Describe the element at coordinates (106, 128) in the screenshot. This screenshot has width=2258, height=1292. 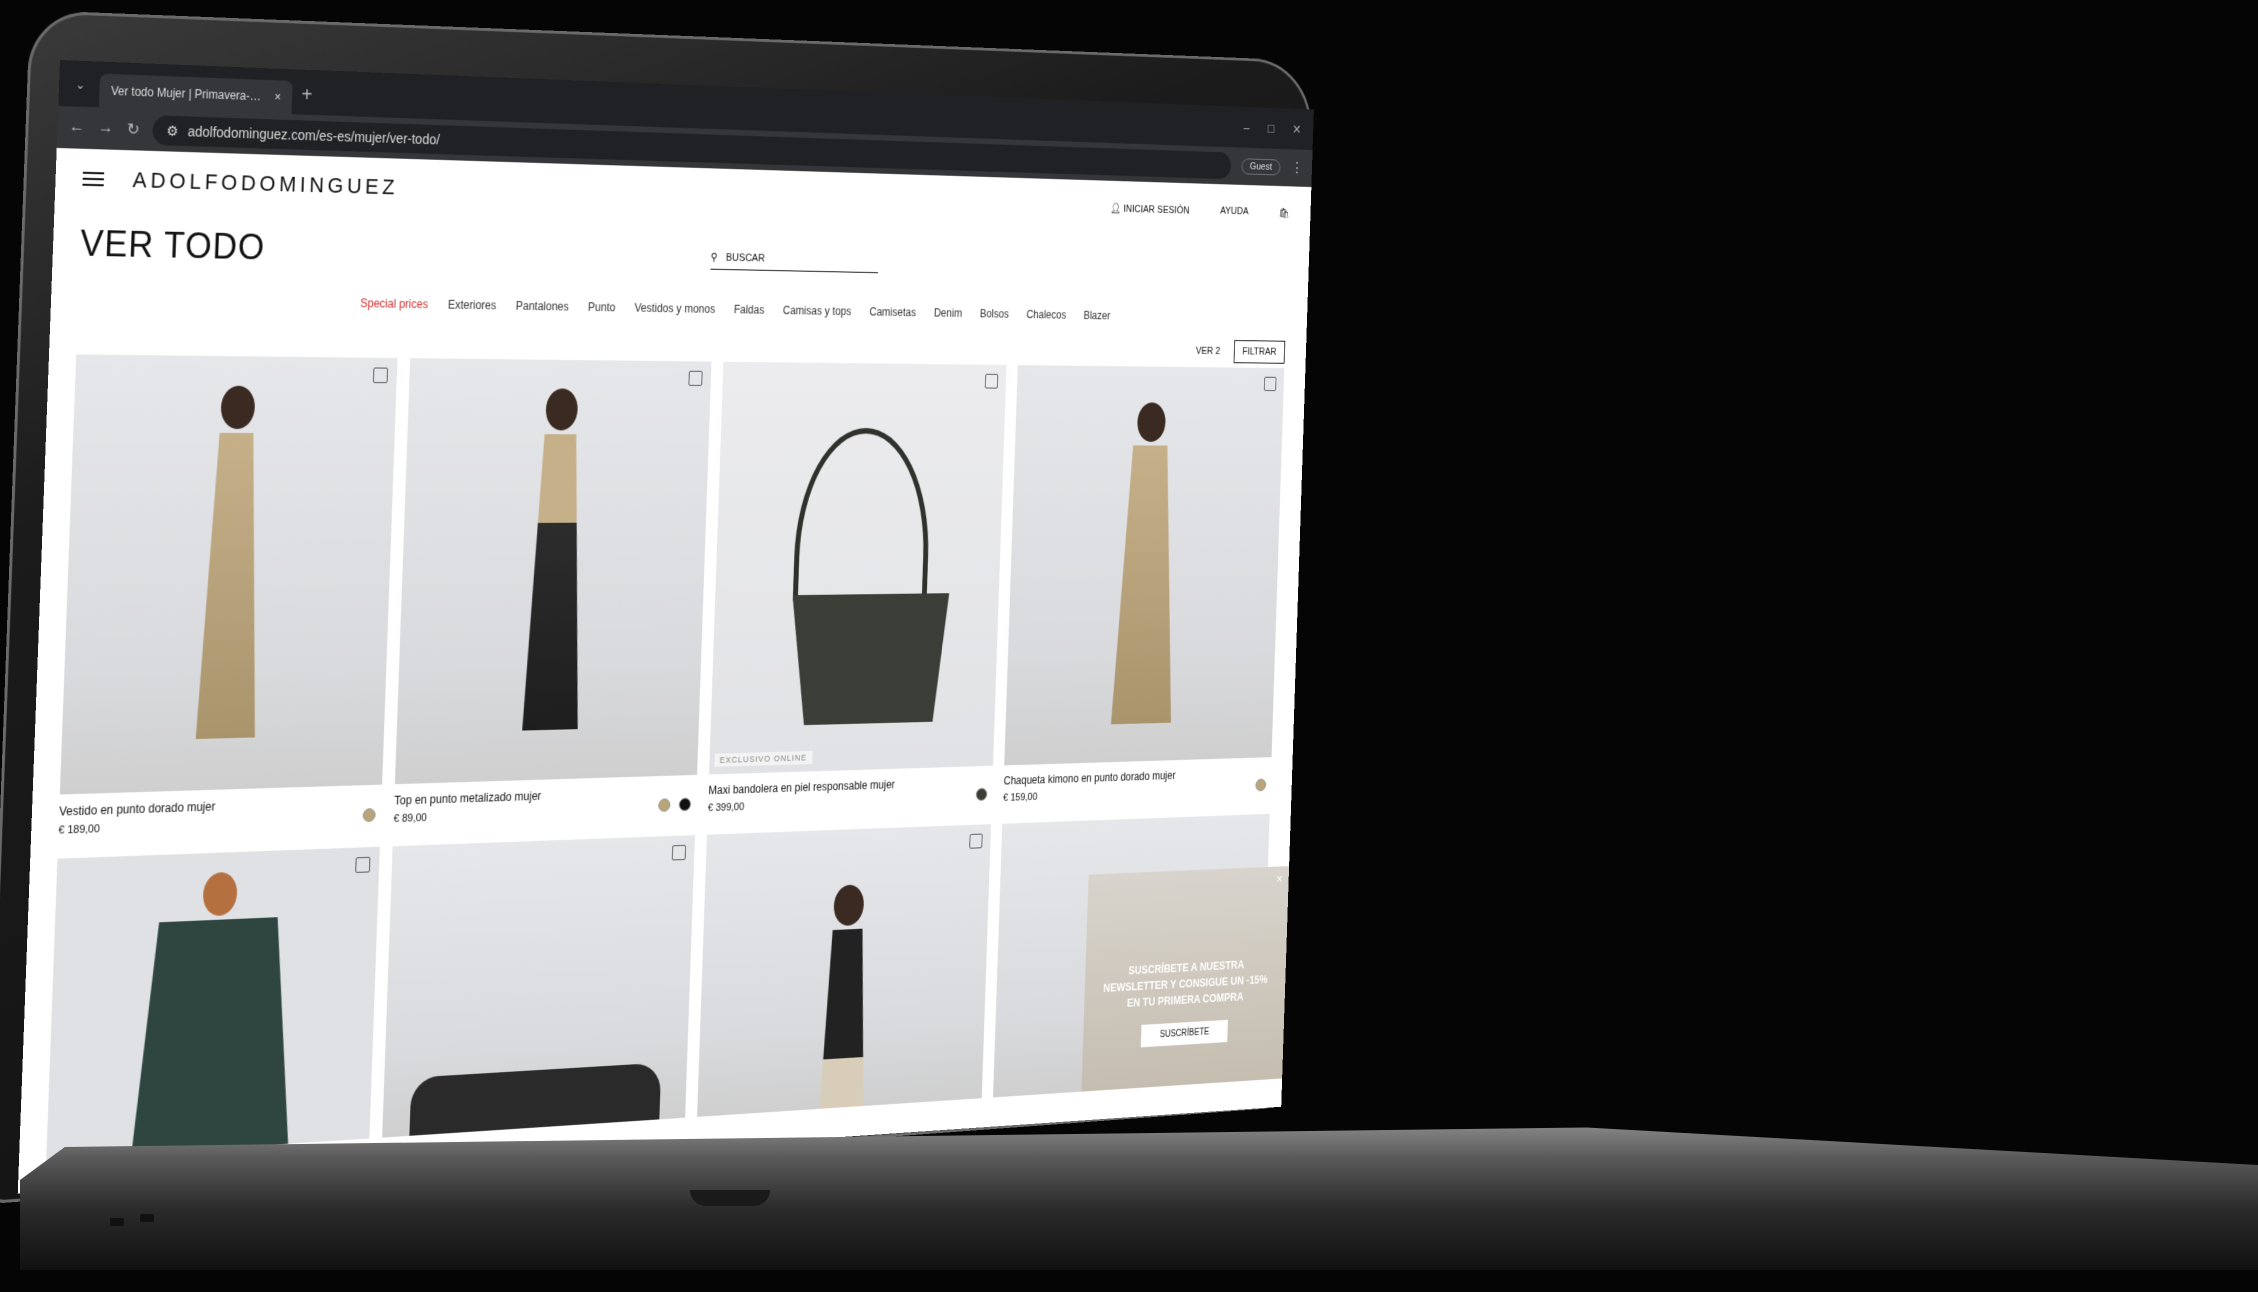
I see `forward-icon: →` at that location.